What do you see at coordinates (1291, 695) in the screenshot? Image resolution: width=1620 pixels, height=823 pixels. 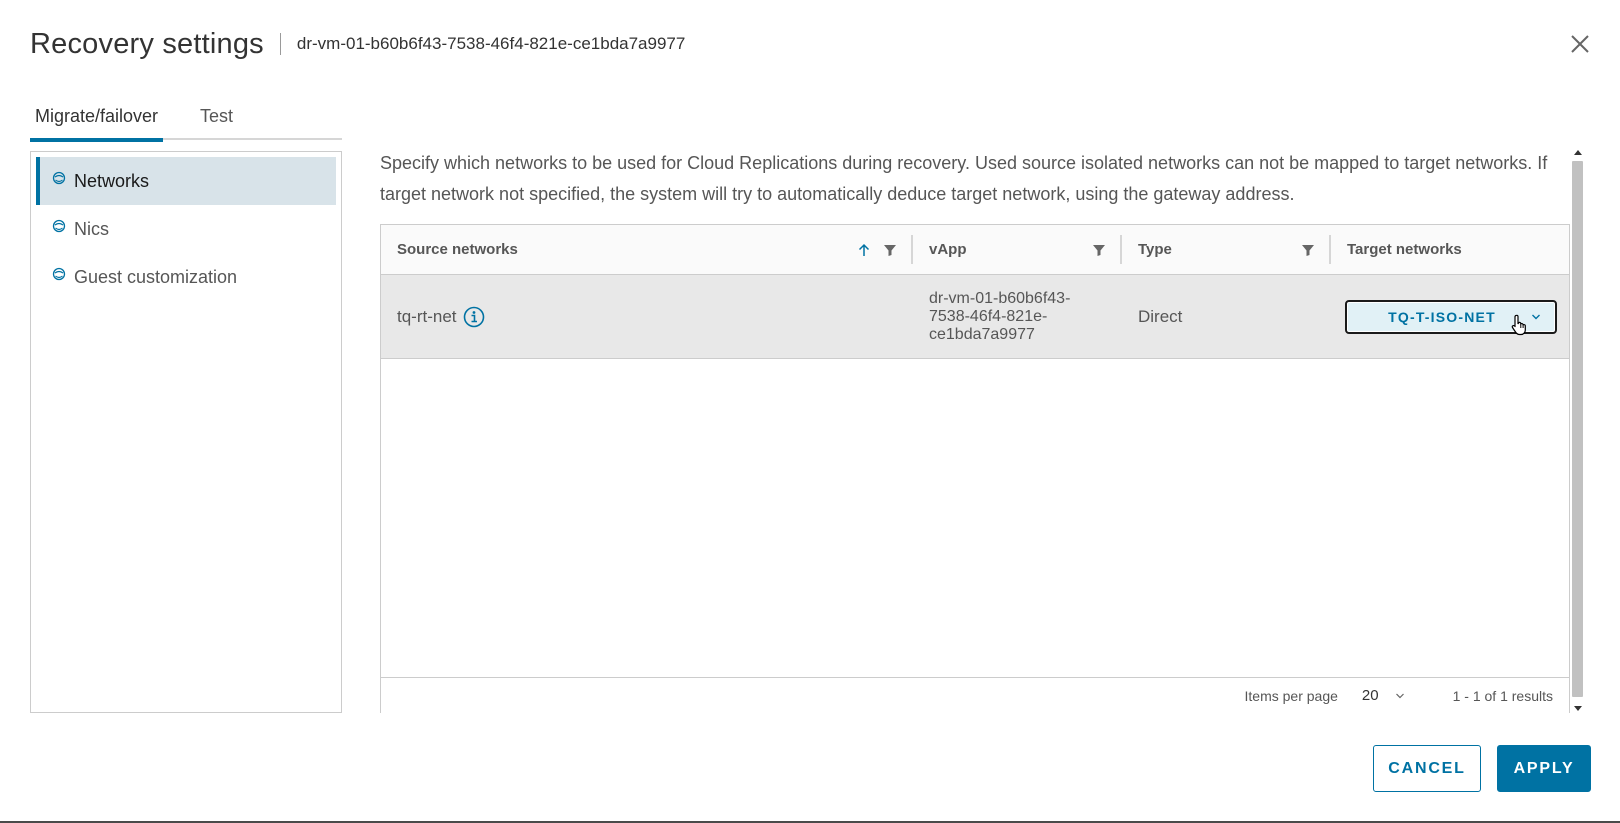 I see `items-per-page-label: Items per page` at bounding box center [1291, 695].